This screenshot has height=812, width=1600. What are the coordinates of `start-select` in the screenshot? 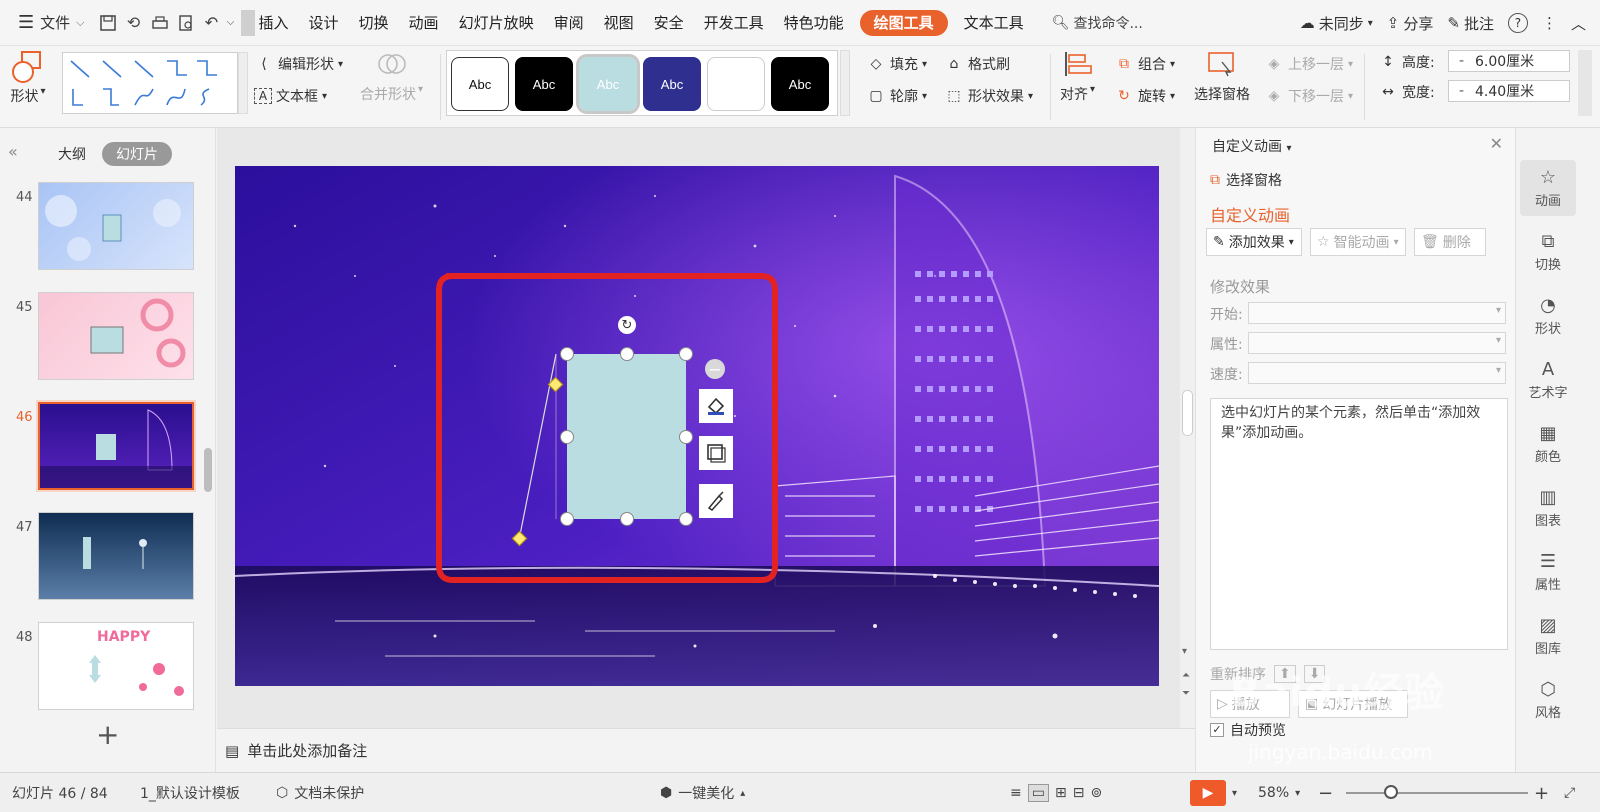 It's located at (1377, 313).